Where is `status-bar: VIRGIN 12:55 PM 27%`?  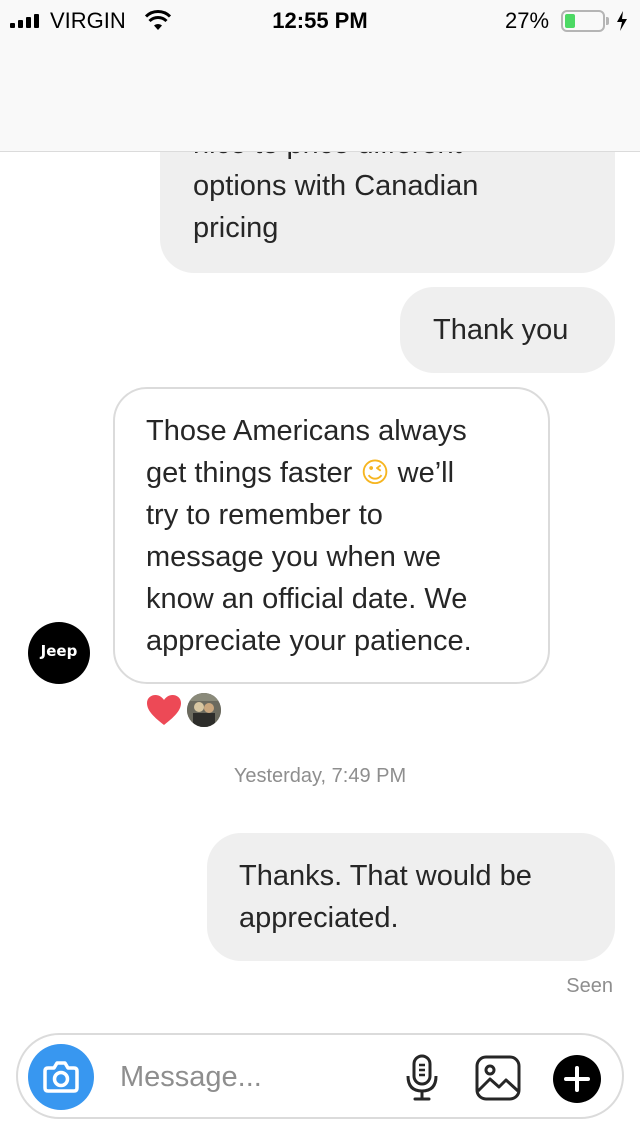 status-bar: VIRGIN 12:55 PM 27% is located at coordinates (320, 22).